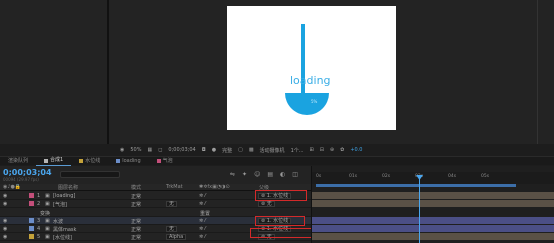 The width and height of the screenshot is (554, 243). Describe the element at coordinates (181, 150) in the screenshot. I see `viewer-timecode: 0;00;03;04` at that location.